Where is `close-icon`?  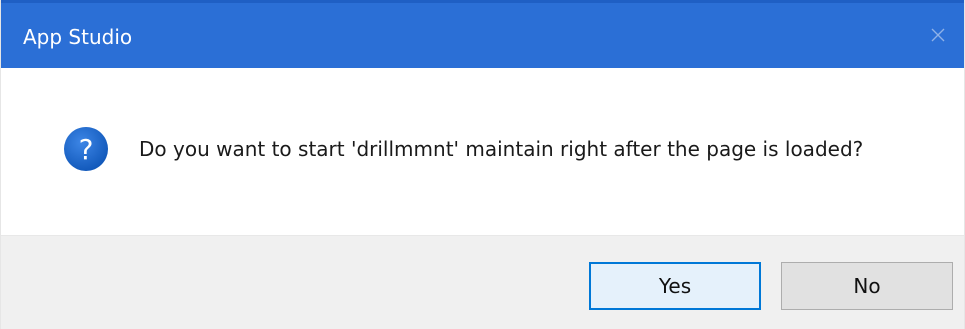
close-icon is located at coordinates (938, 35).